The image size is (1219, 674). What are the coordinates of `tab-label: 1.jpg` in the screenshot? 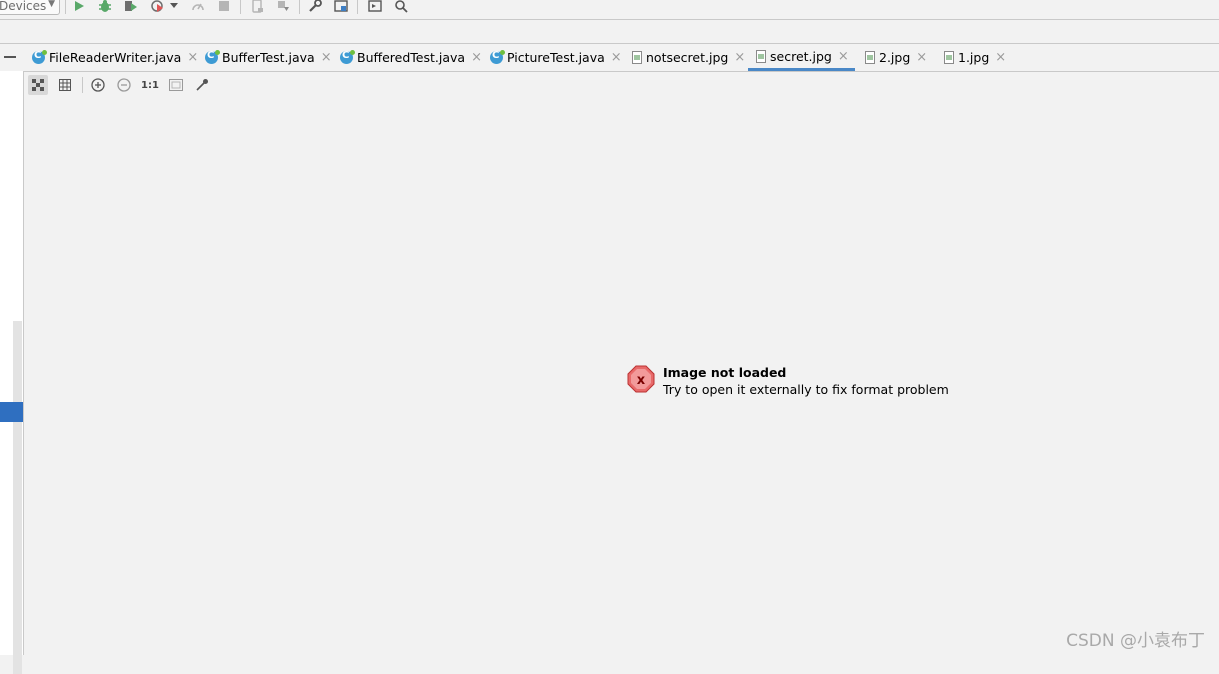 It's located at (974, 57).